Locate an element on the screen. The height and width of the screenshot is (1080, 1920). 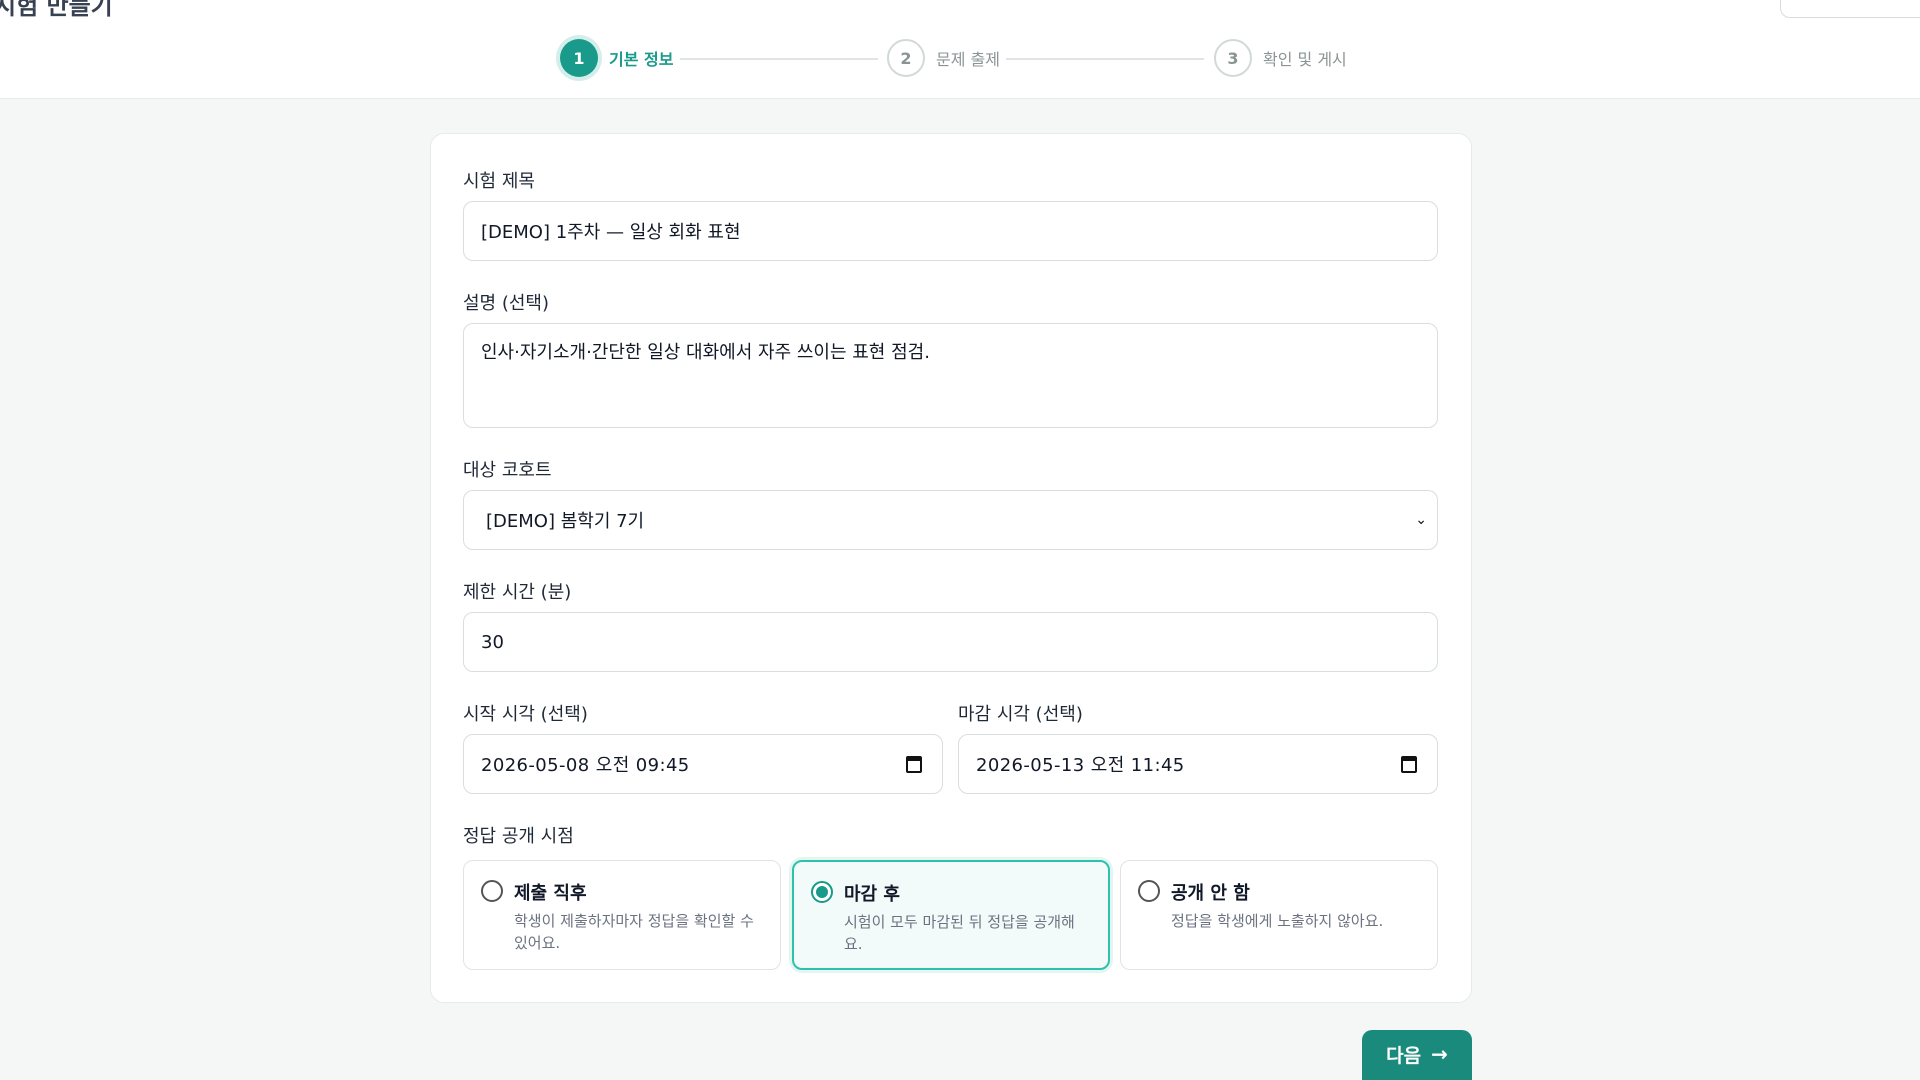
step-2-label: 문제 출제 is located at coordinates (968, 59).